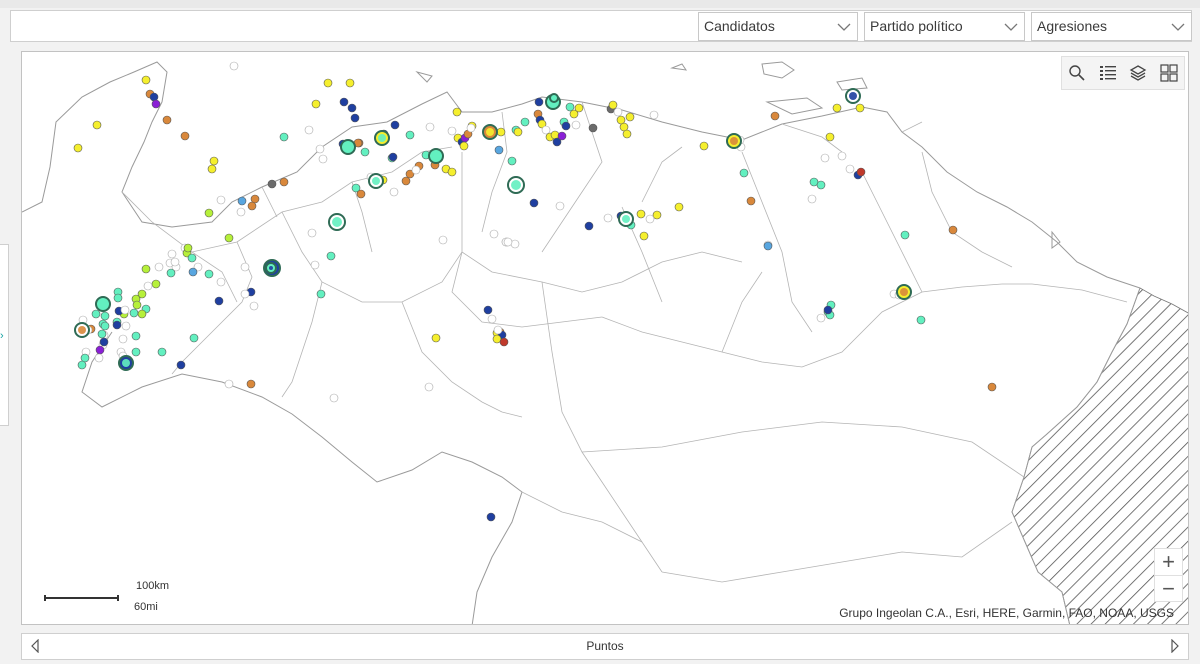  Describe the element at coordinates (944, 26) in the screenshot. I see `partido-politico-dropdown: Partido político` at that location.